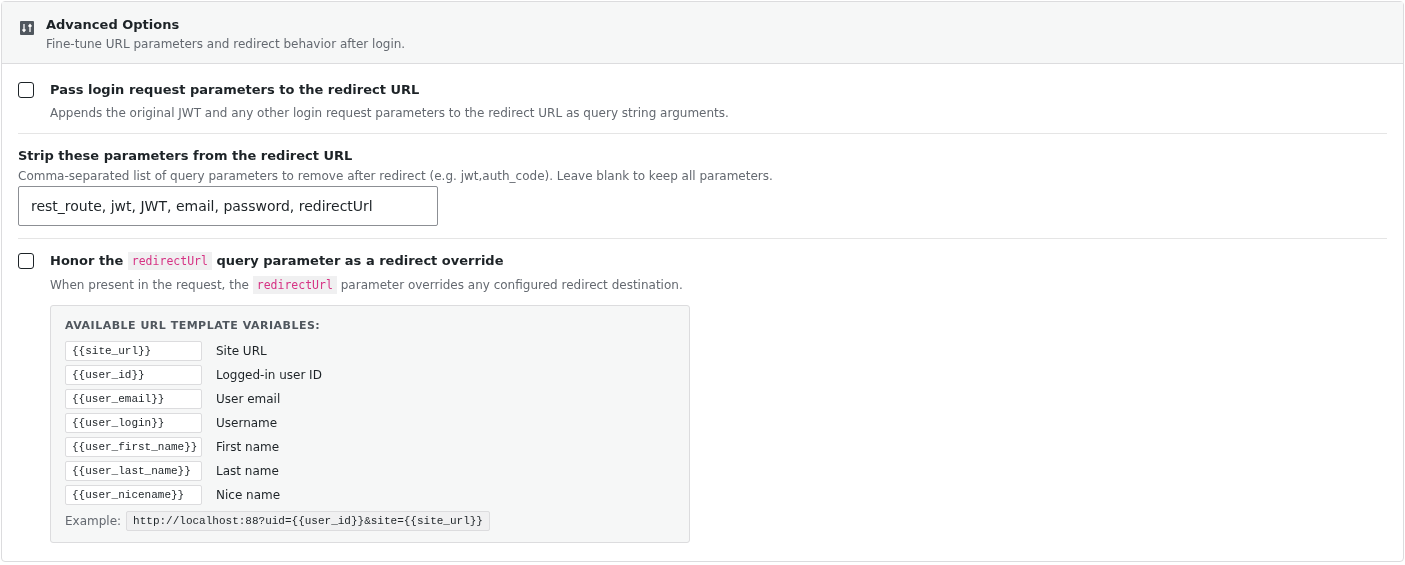 This screenshot has height=565, width=1405. I want to click on option-description: Appends the original JWT and any other login request parameters to the redirect URL as query string arguments., so click(389, 113).